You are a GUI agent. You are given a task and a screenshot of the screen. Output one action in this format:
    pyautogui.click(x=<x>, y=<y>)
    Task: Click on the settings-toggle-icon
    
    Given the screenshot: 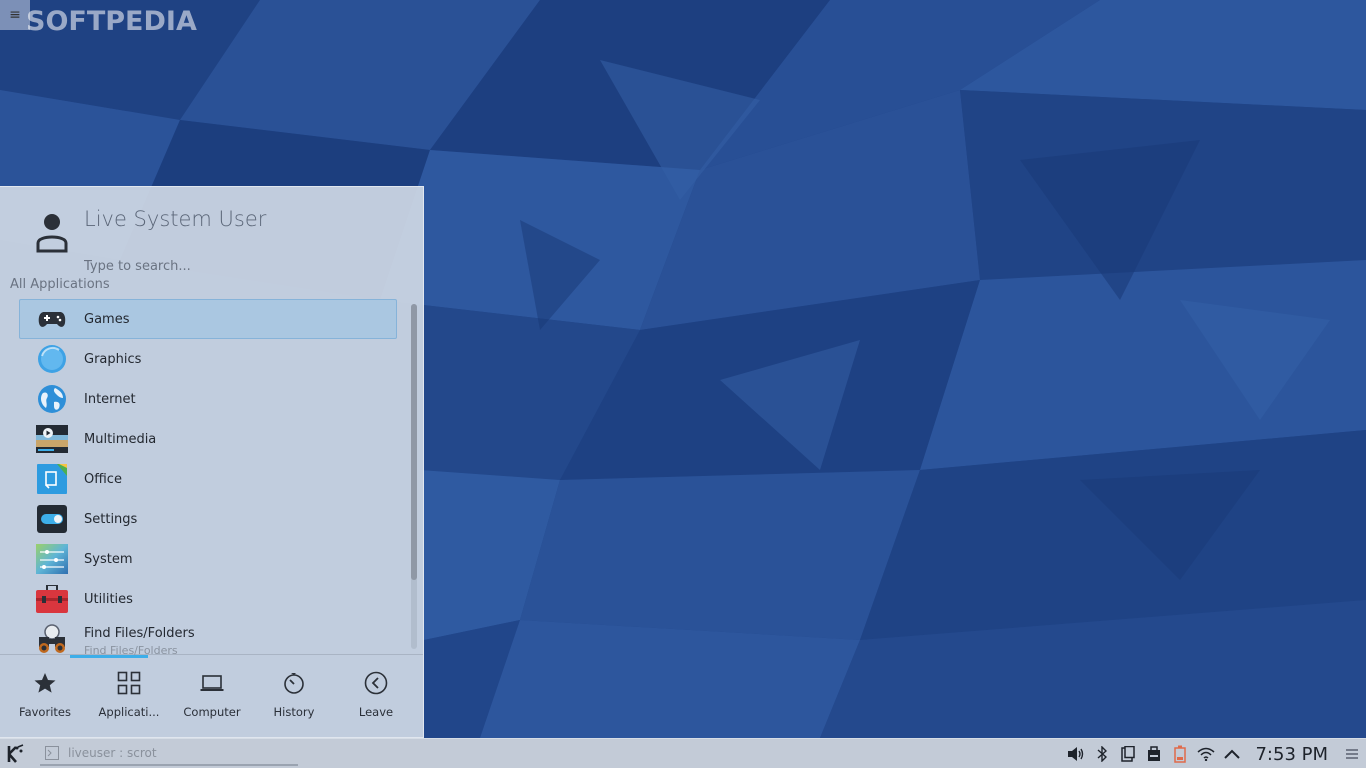 What is the action you would take?
    pyautogui.click(x=52, y=519)
    